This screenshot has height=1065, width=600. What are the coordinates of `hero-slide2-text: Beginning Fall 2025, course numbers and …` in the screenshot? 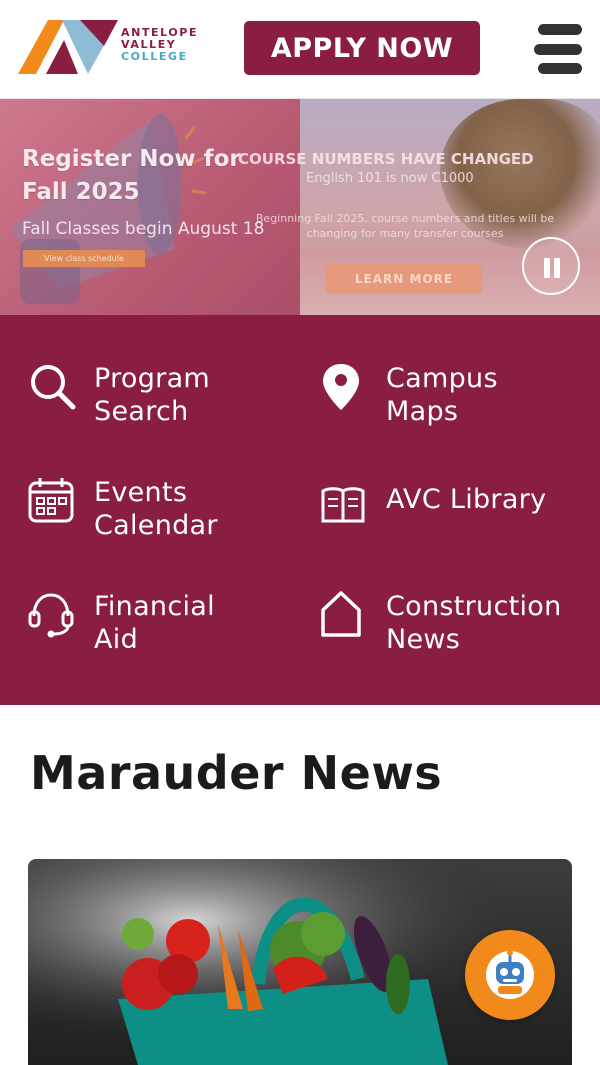 It's located at (405, 226).